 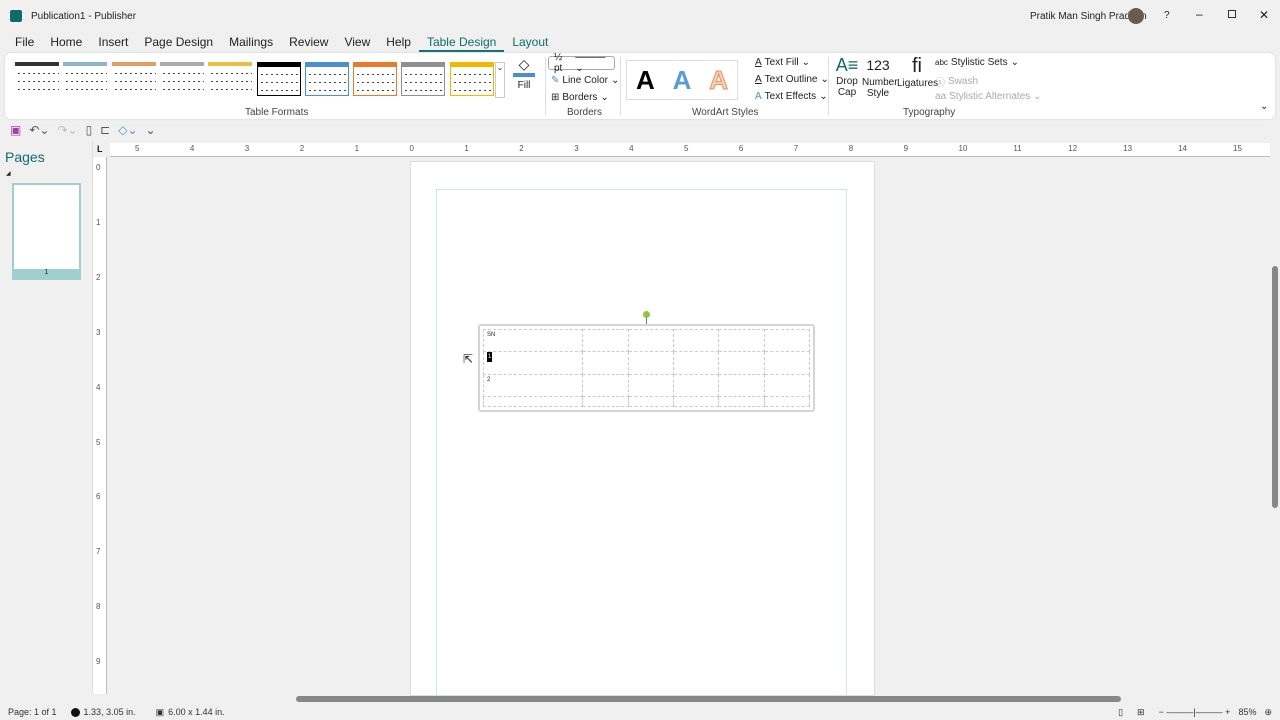 What do you see at coordinates (581, 63) in the screenshot?
I see `line-weight-dropdown: ½ pt ——— ⌄` at bounding box center [581, 63].